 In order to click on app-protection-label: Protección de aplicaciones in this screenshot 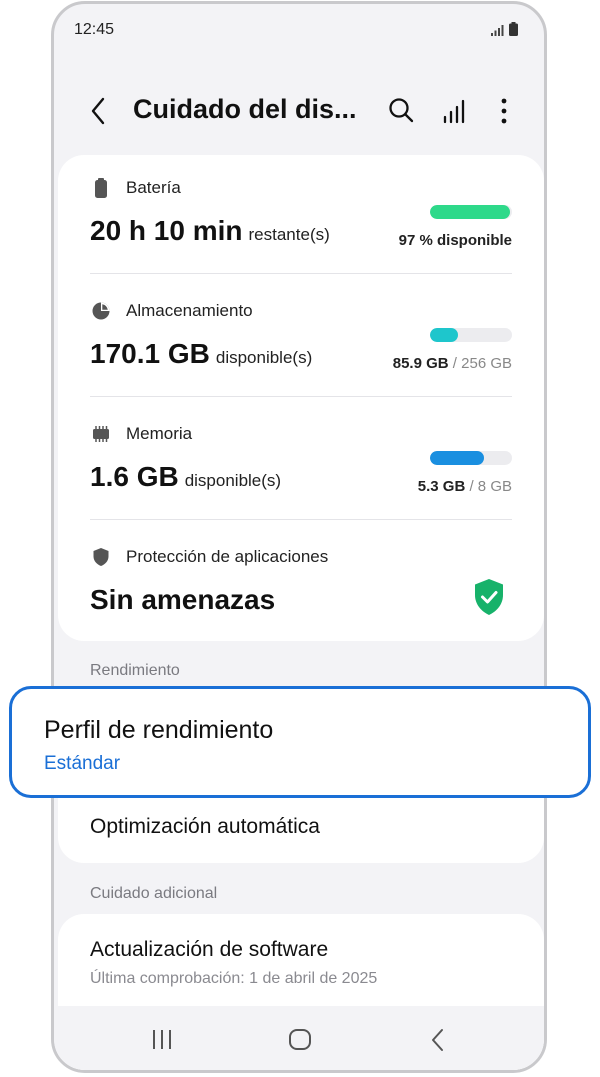, I will do `click(227, 556)`.